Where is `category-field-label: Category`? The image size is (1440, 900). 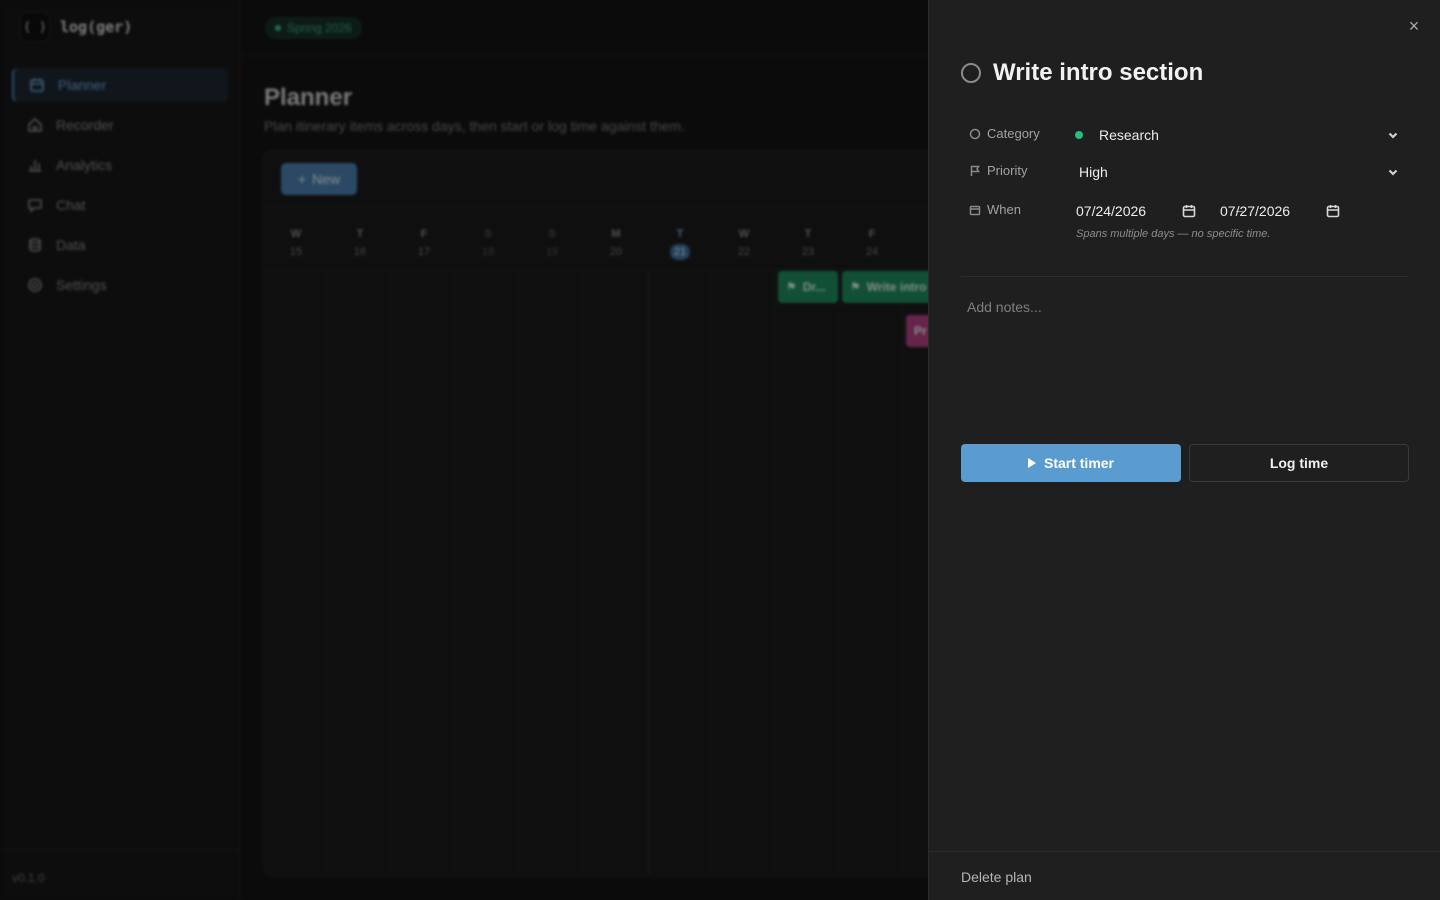 category-field-label: Category is located at coordinates (1004, 133).